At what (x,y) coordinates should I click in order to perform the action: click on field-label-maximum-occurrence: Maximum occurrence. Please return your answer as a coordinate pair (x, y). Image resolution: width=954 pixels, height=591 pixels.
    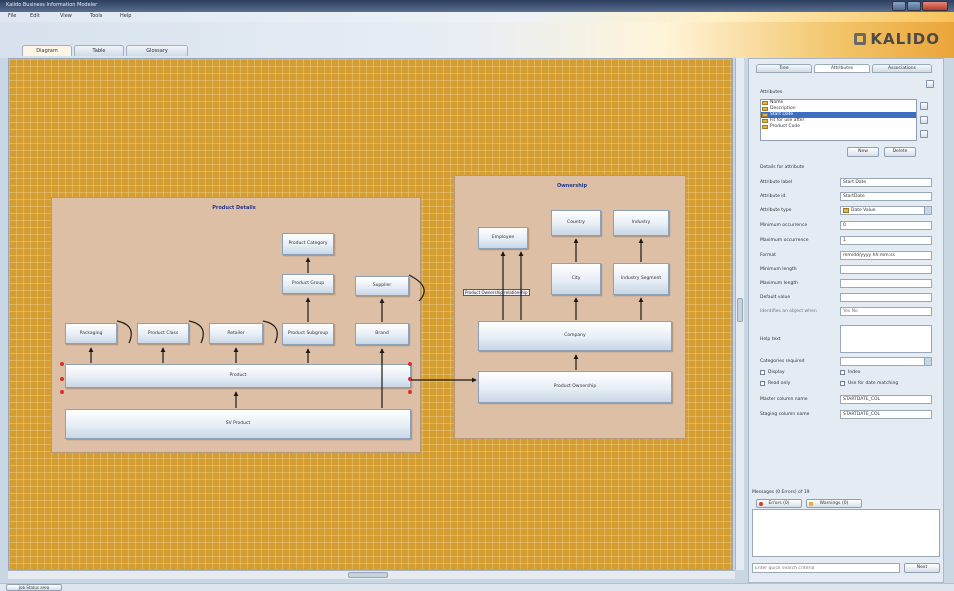
    Looking at the image, I should click on (784, 240).